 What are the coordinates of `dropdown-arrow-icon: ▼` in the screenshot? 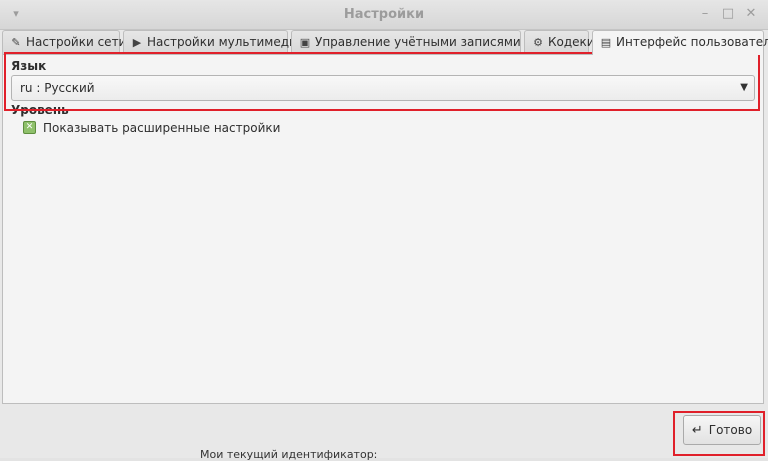 It's located at (744, 87).